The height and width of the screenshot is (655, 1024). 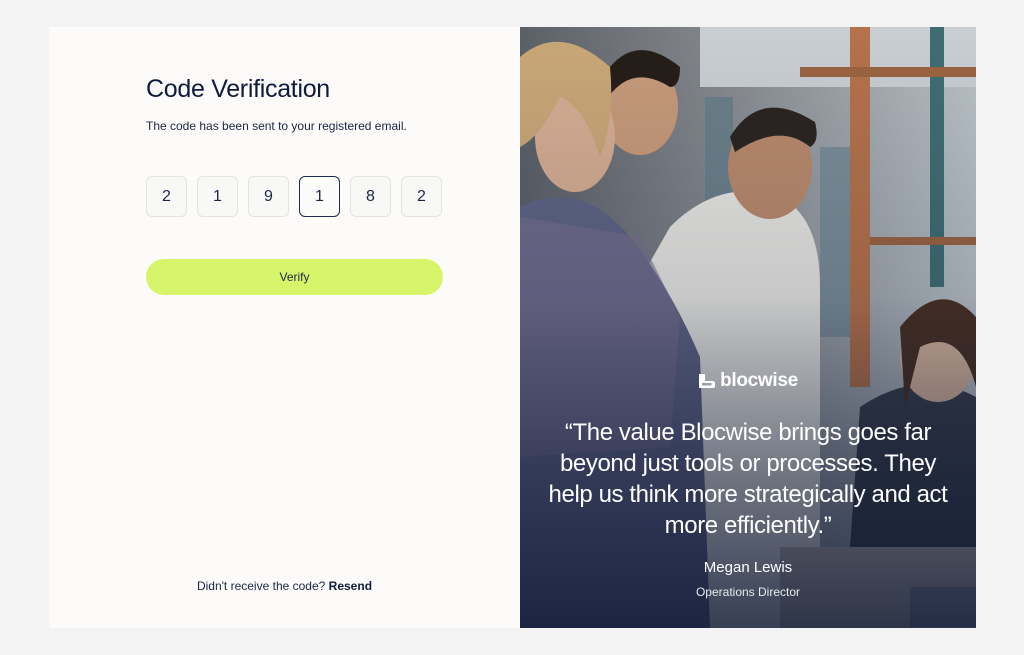 What do you see at coordinates (166, 196) in the screenshot?
I see `code-digit-input-1: 2` at bounding box center [166, 196].